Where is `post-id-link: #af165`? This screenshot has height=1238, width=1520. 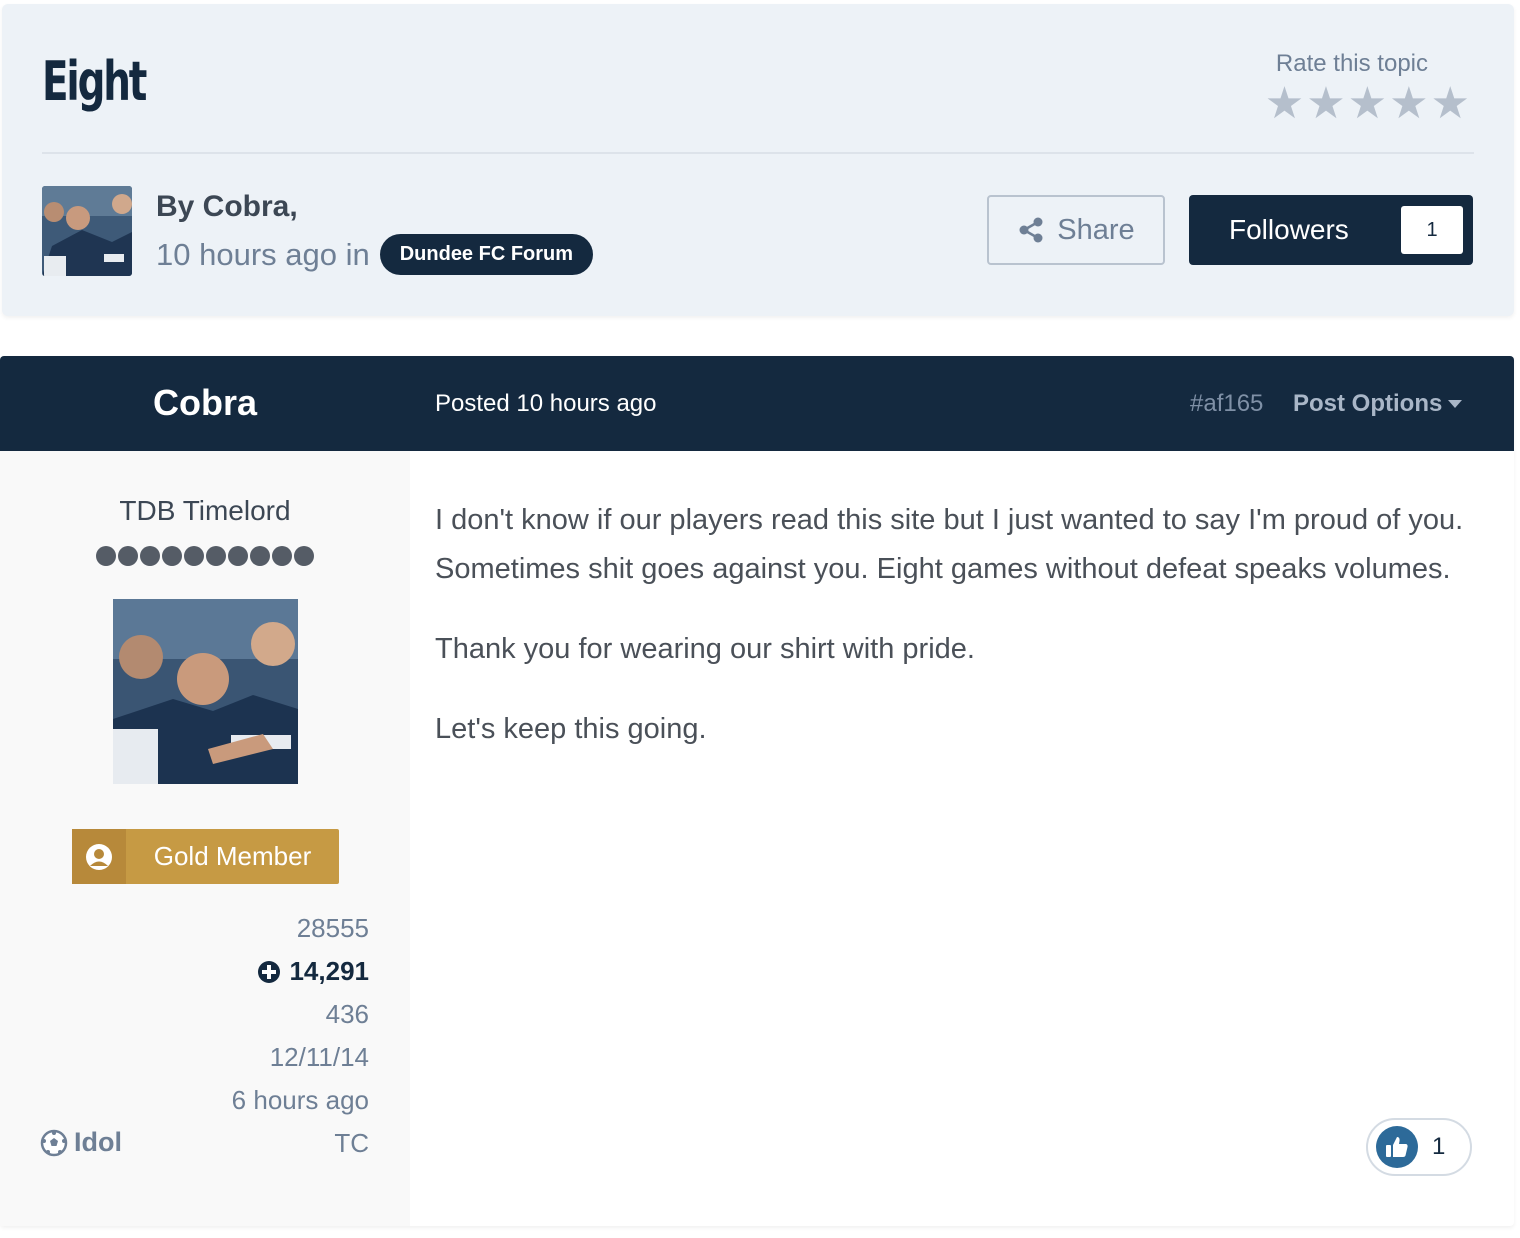 post-id-link: #af165 is located at coordinates (1226, 404).